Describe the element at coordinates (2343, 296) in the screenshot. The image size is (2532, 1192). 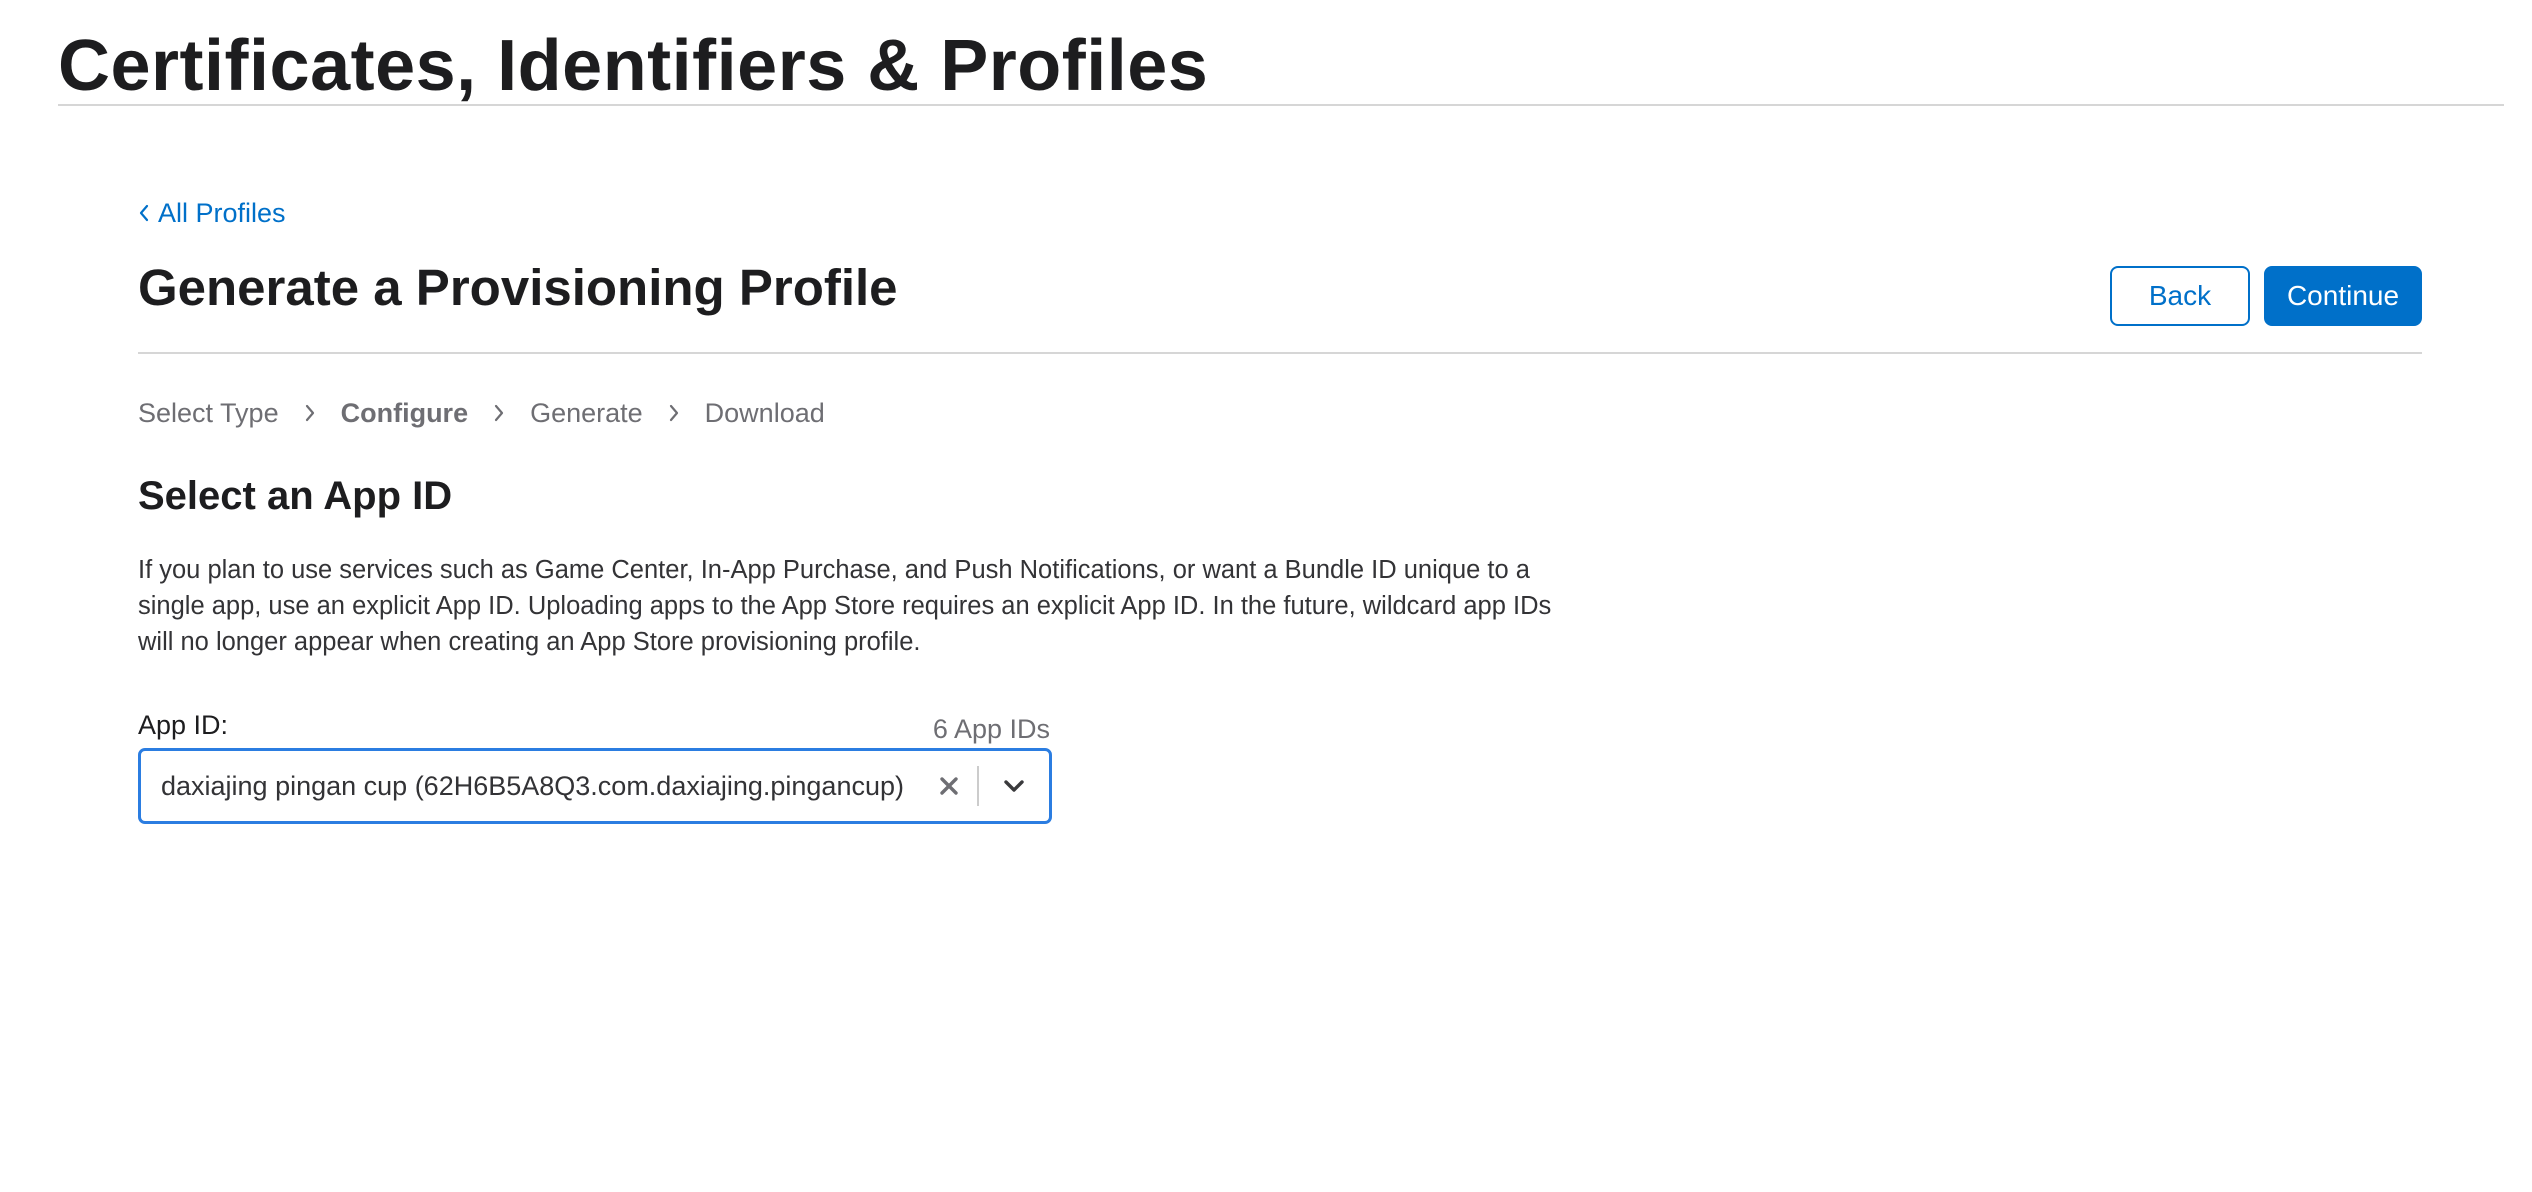
I see `continue-button: Continue` at that location.